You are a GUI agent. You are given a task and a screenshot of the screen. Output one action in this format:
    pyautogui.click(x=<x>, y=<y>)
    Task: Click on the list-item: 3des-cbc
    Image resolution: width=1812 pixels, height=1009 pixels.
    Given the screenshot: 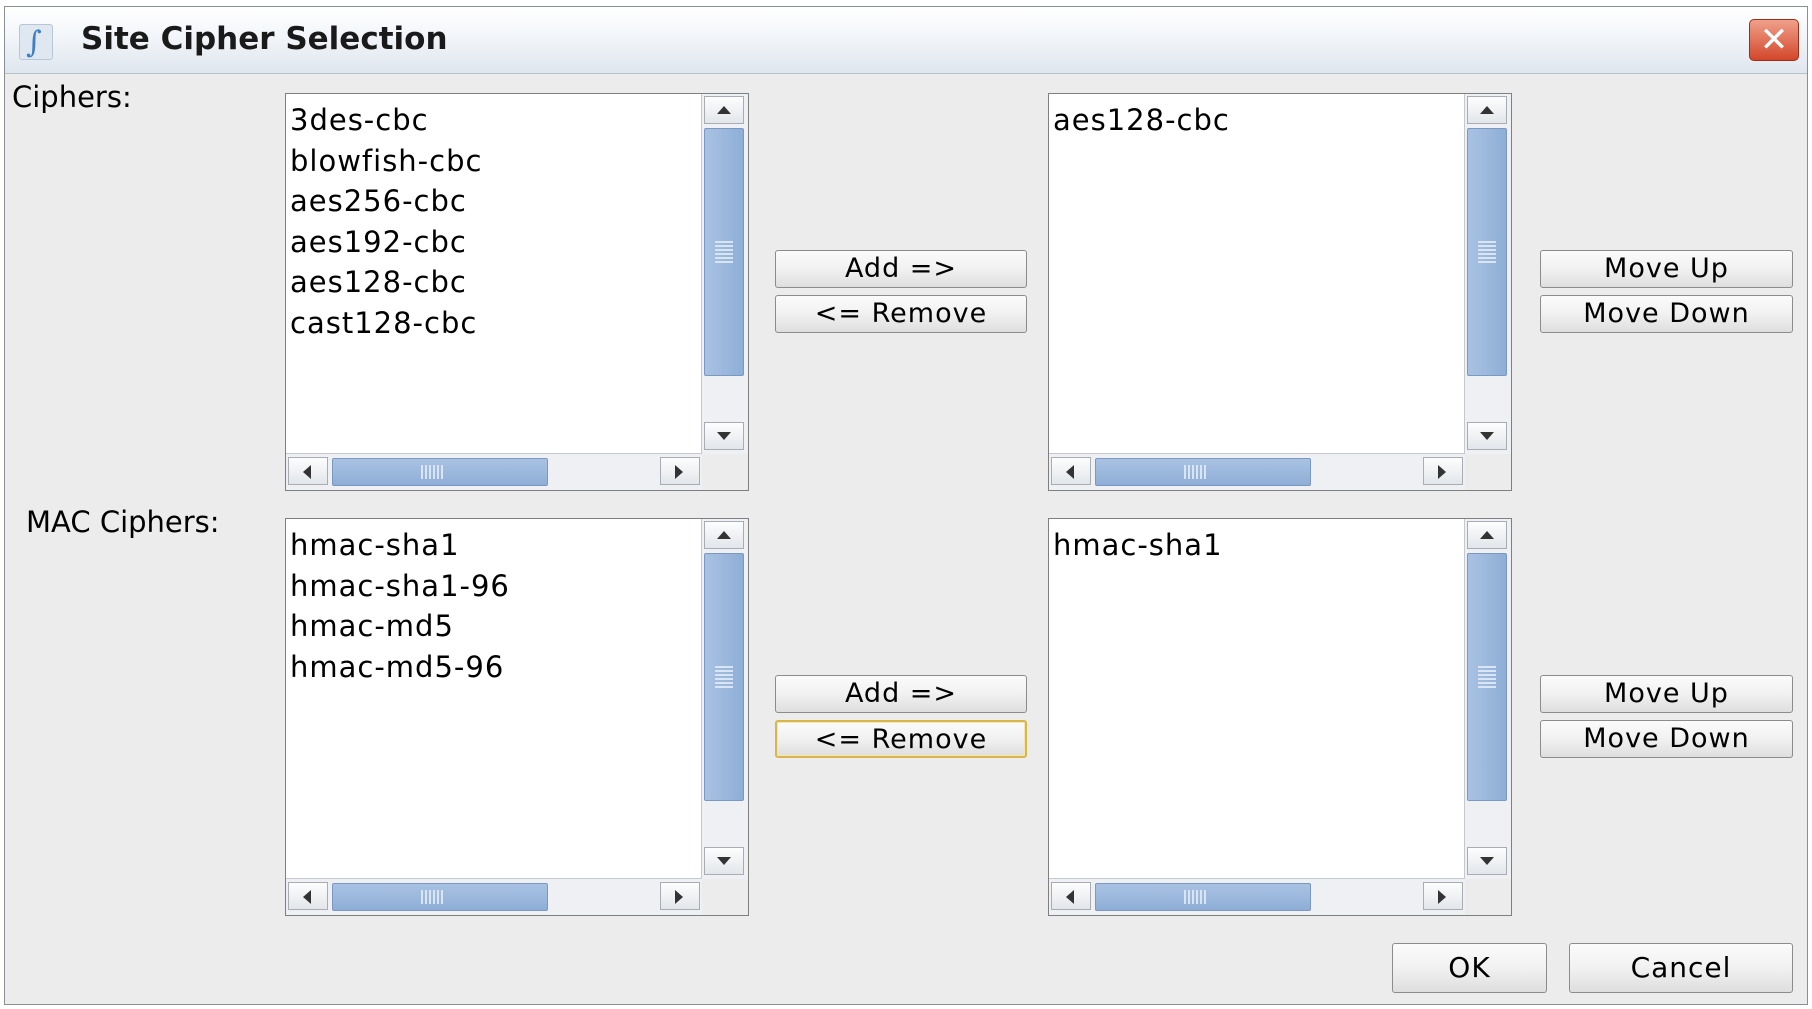 What is the action you would take?
    pyautogui.click(x=495, y=120)
    